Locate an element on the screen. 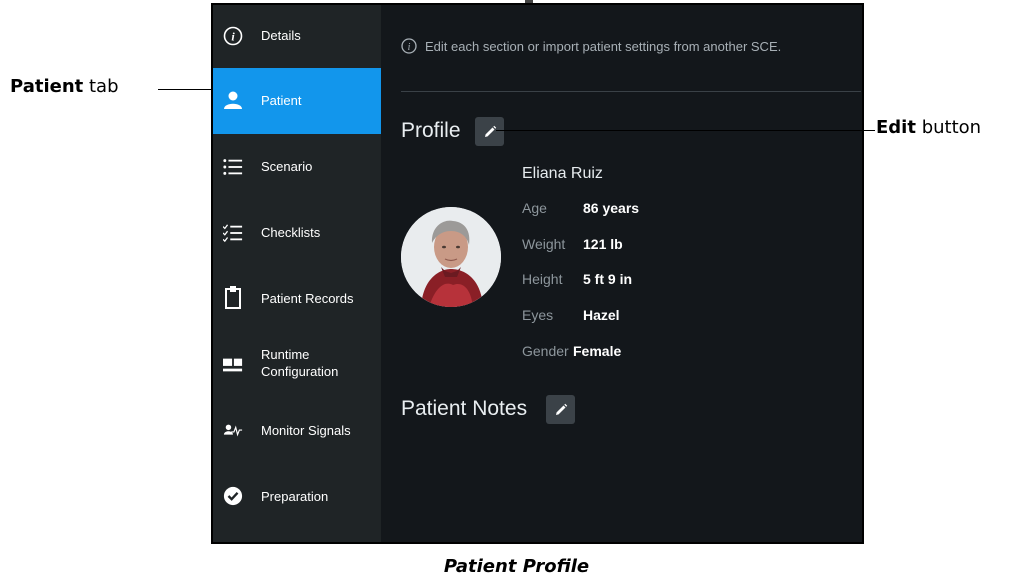 The height and width of the screenshot is (580, 1033). sidebar-item-patient-records: Patient Records is located at coordinates (297, 299).